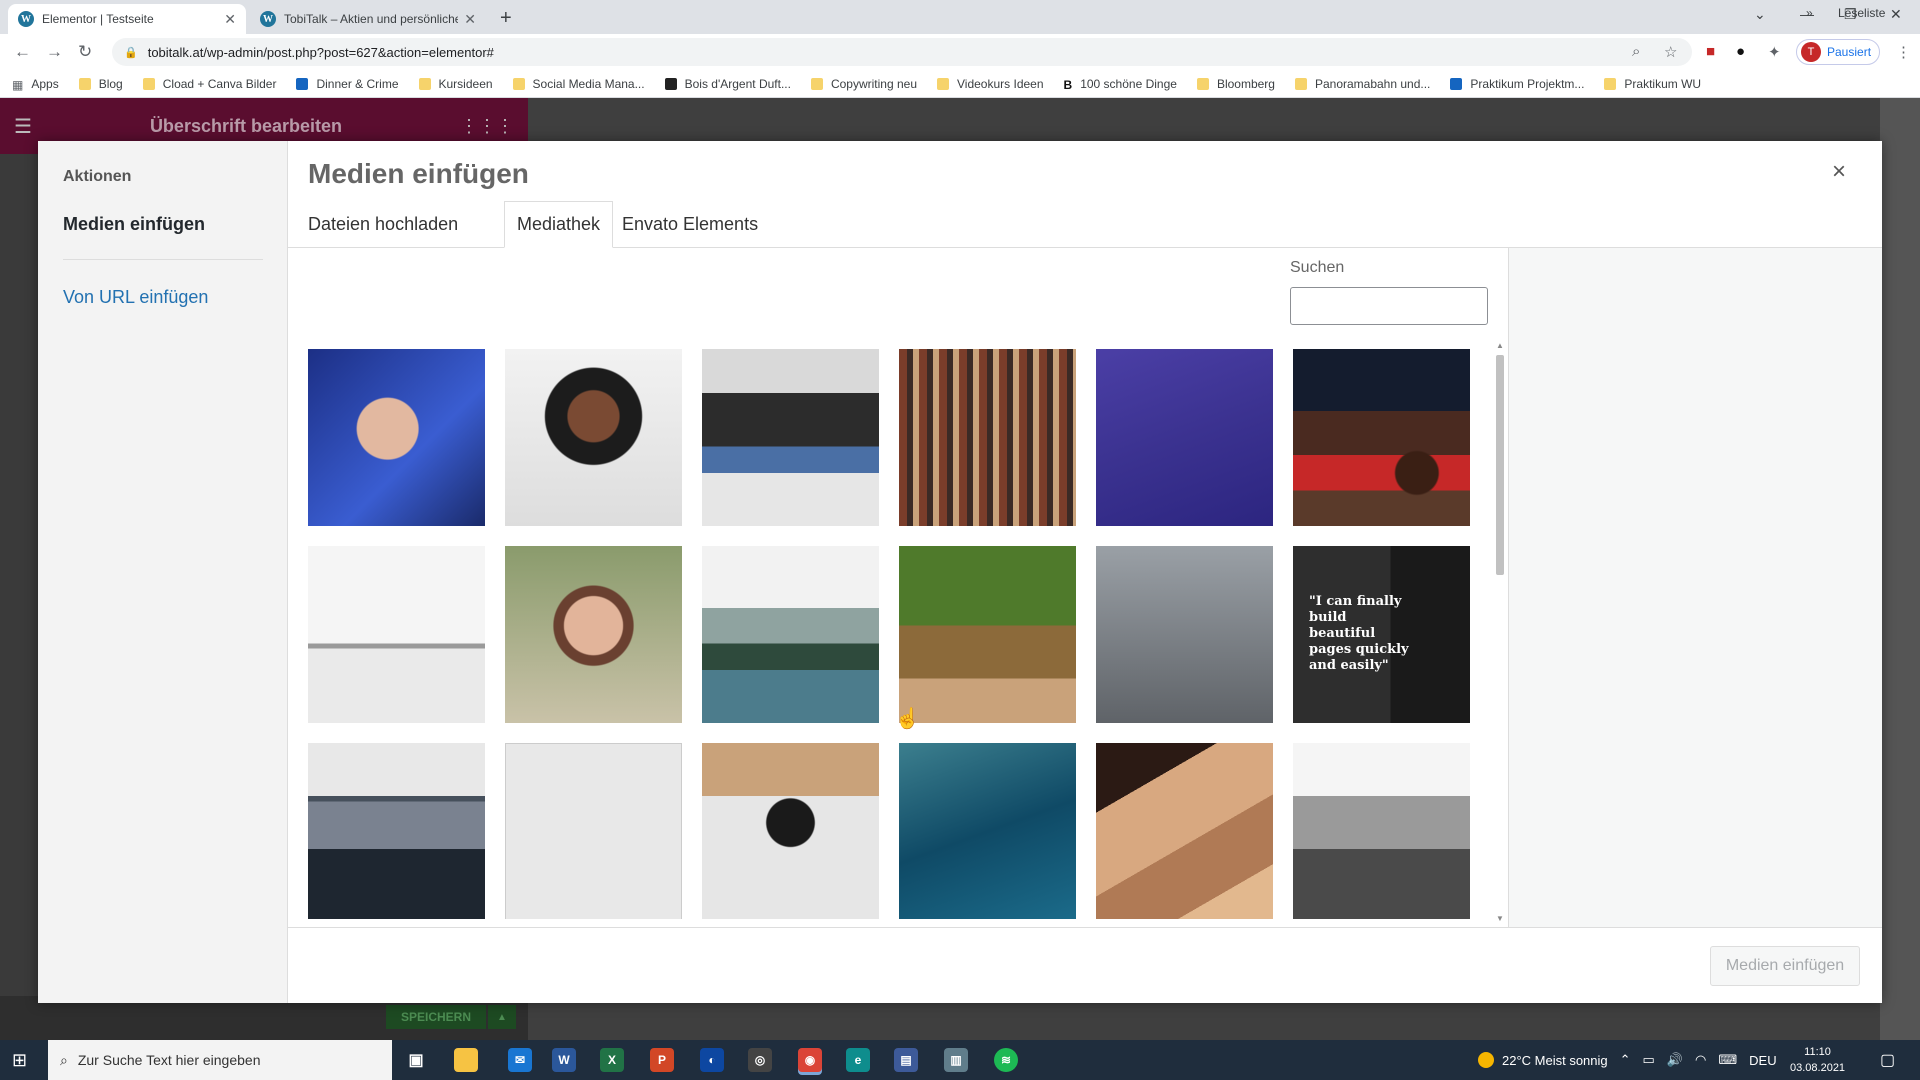  Describe the element at coordinates (1740, 51) in the screenshot. I see `extension-grammarly-icon: ●` at that location.